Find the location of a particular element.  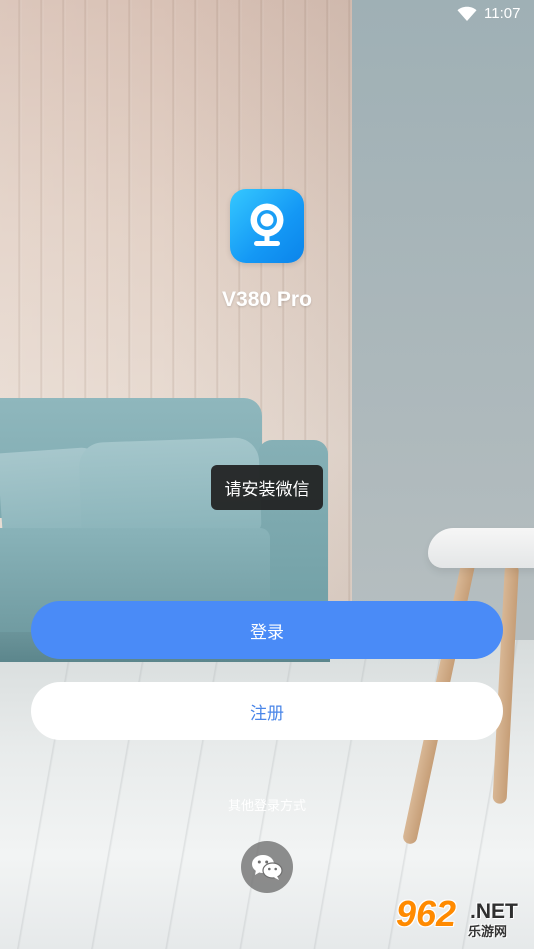

app-name: V380 Pro is located at coordinates (267, 299).